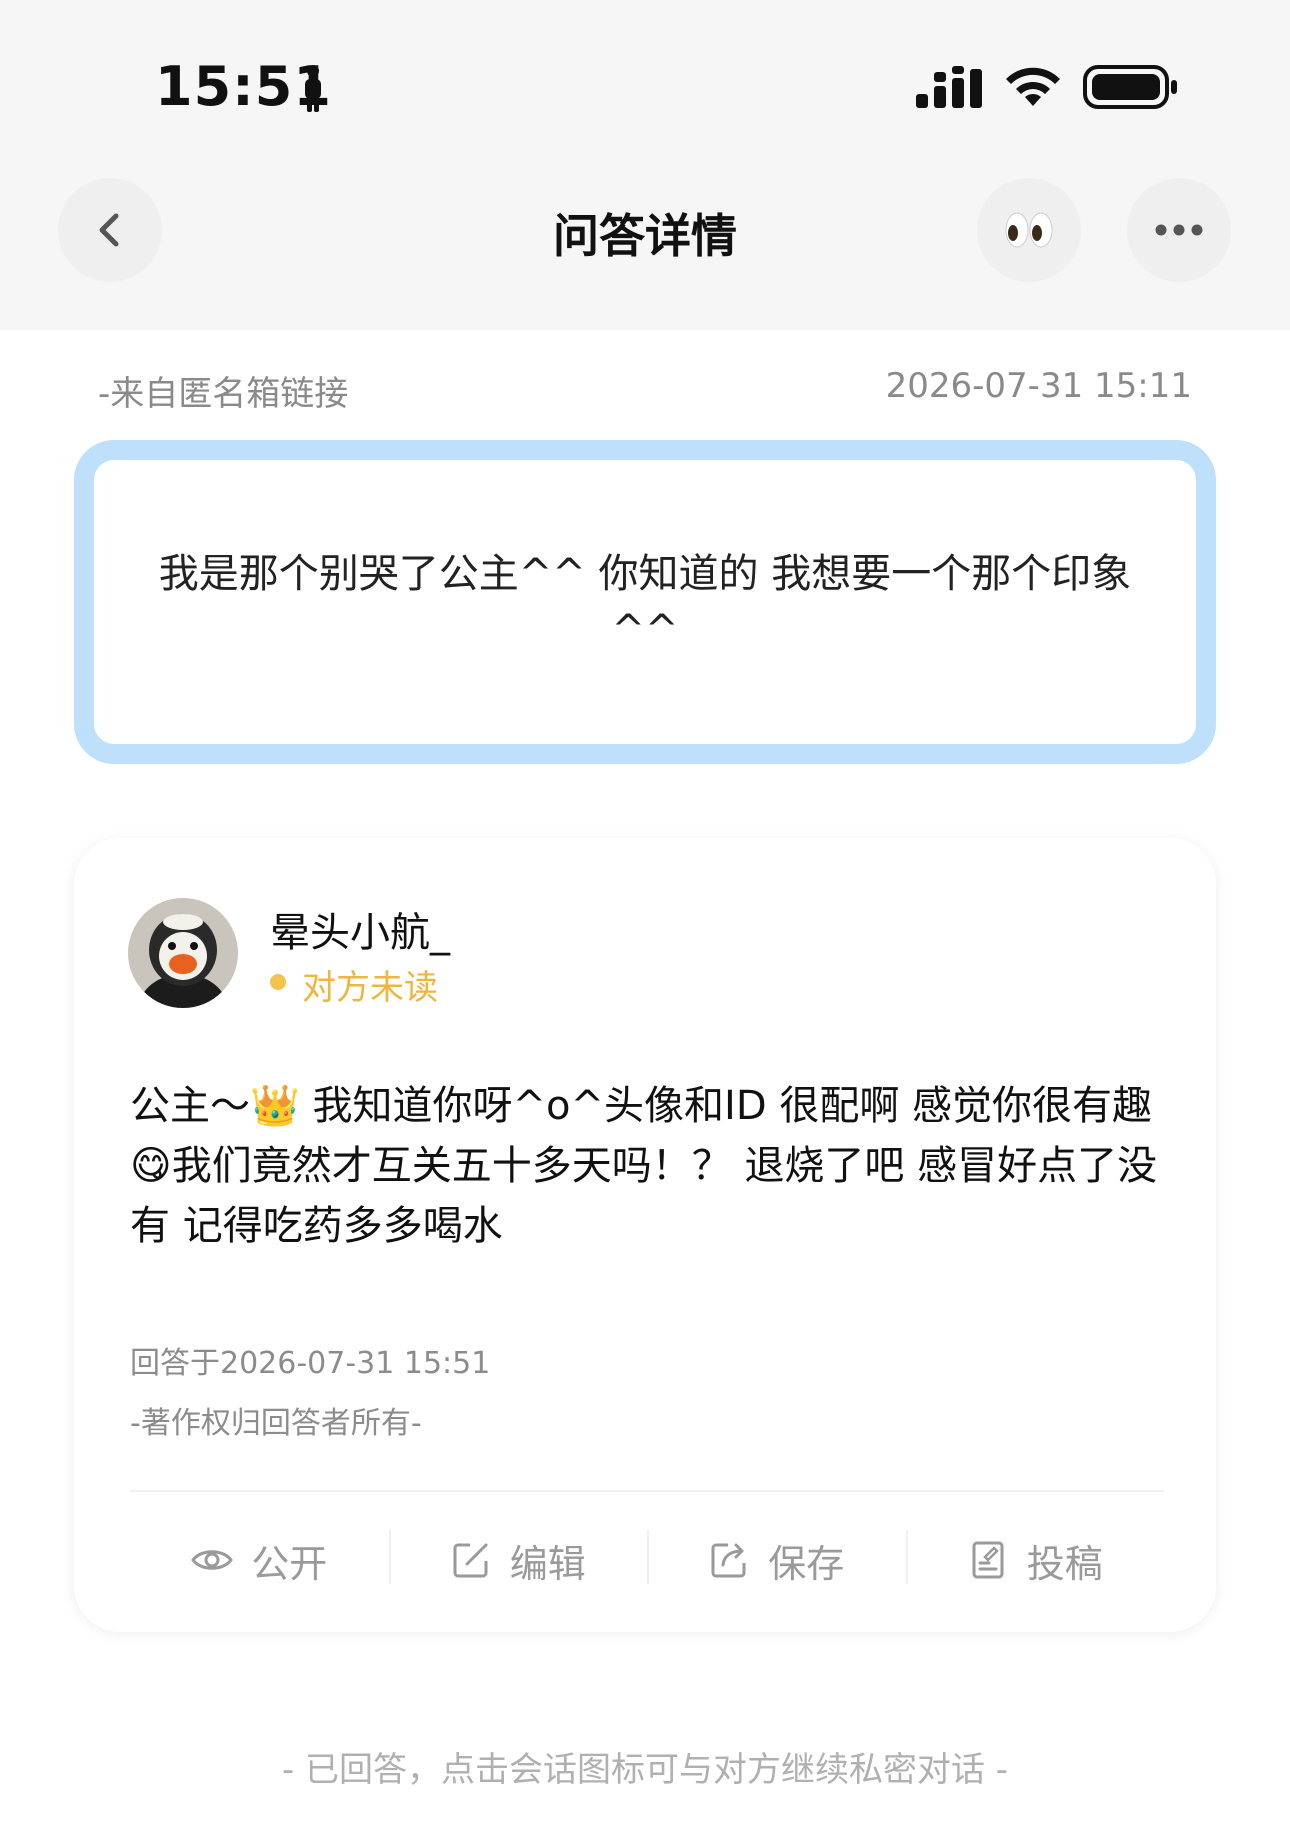  I want to click on eyes-emoji-icon, so click(1029, 230).